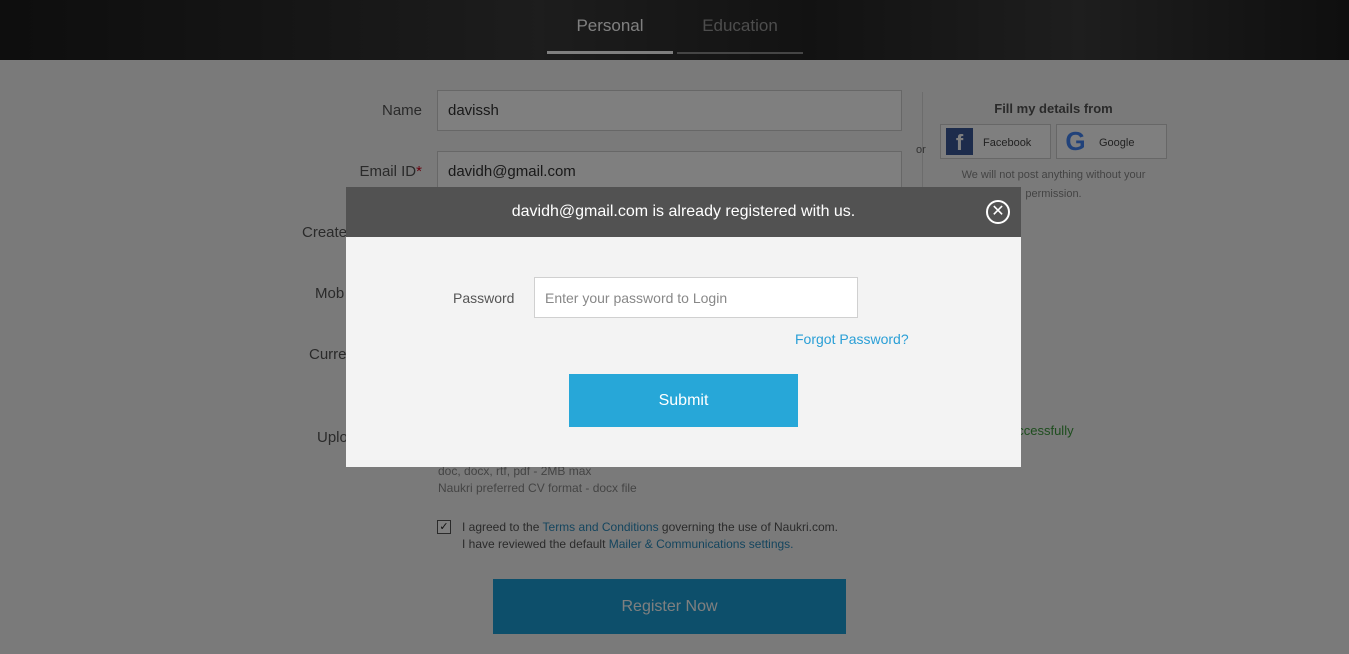 This screenshot has height=654, width=1349. I want to click on password-label: Password, so click(484, 298).